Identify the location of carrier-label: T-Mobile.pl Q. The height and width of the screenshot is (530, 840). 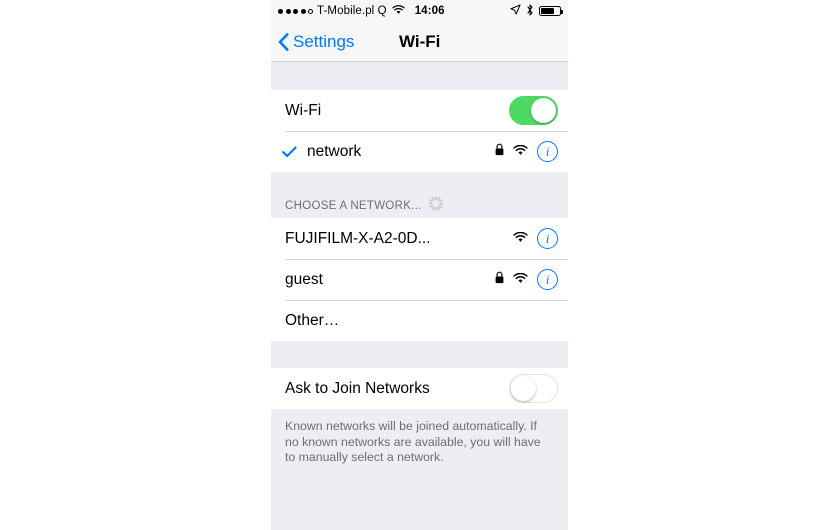
(352, 11).